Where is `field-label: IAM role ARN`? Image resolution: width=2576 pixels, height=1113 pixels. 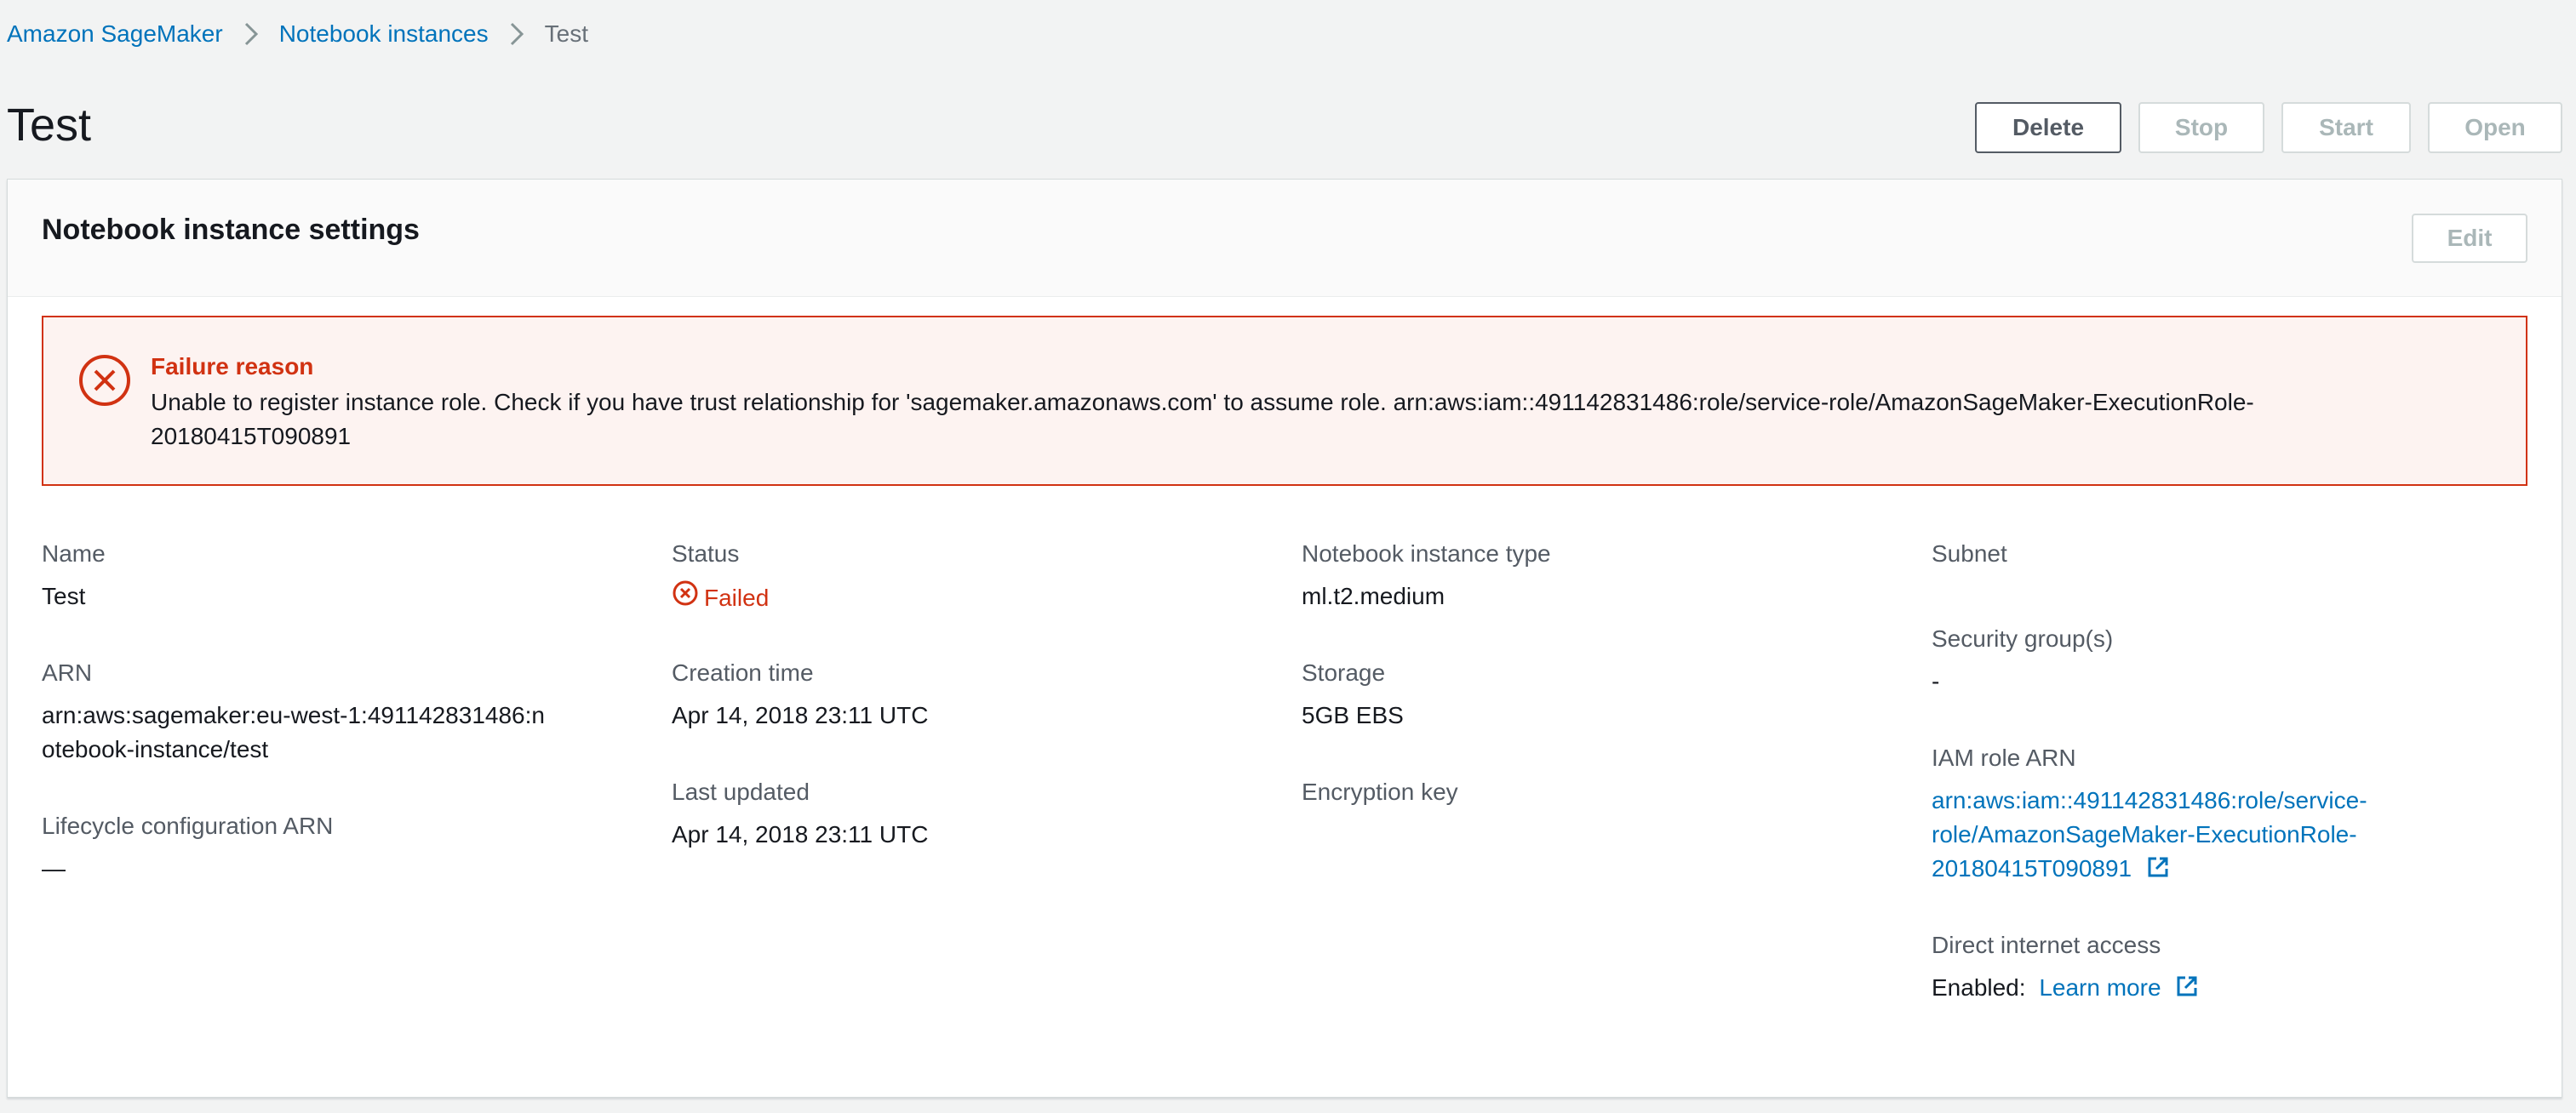
field-label: IAM role ARN is located at coordinates (2004, 758).